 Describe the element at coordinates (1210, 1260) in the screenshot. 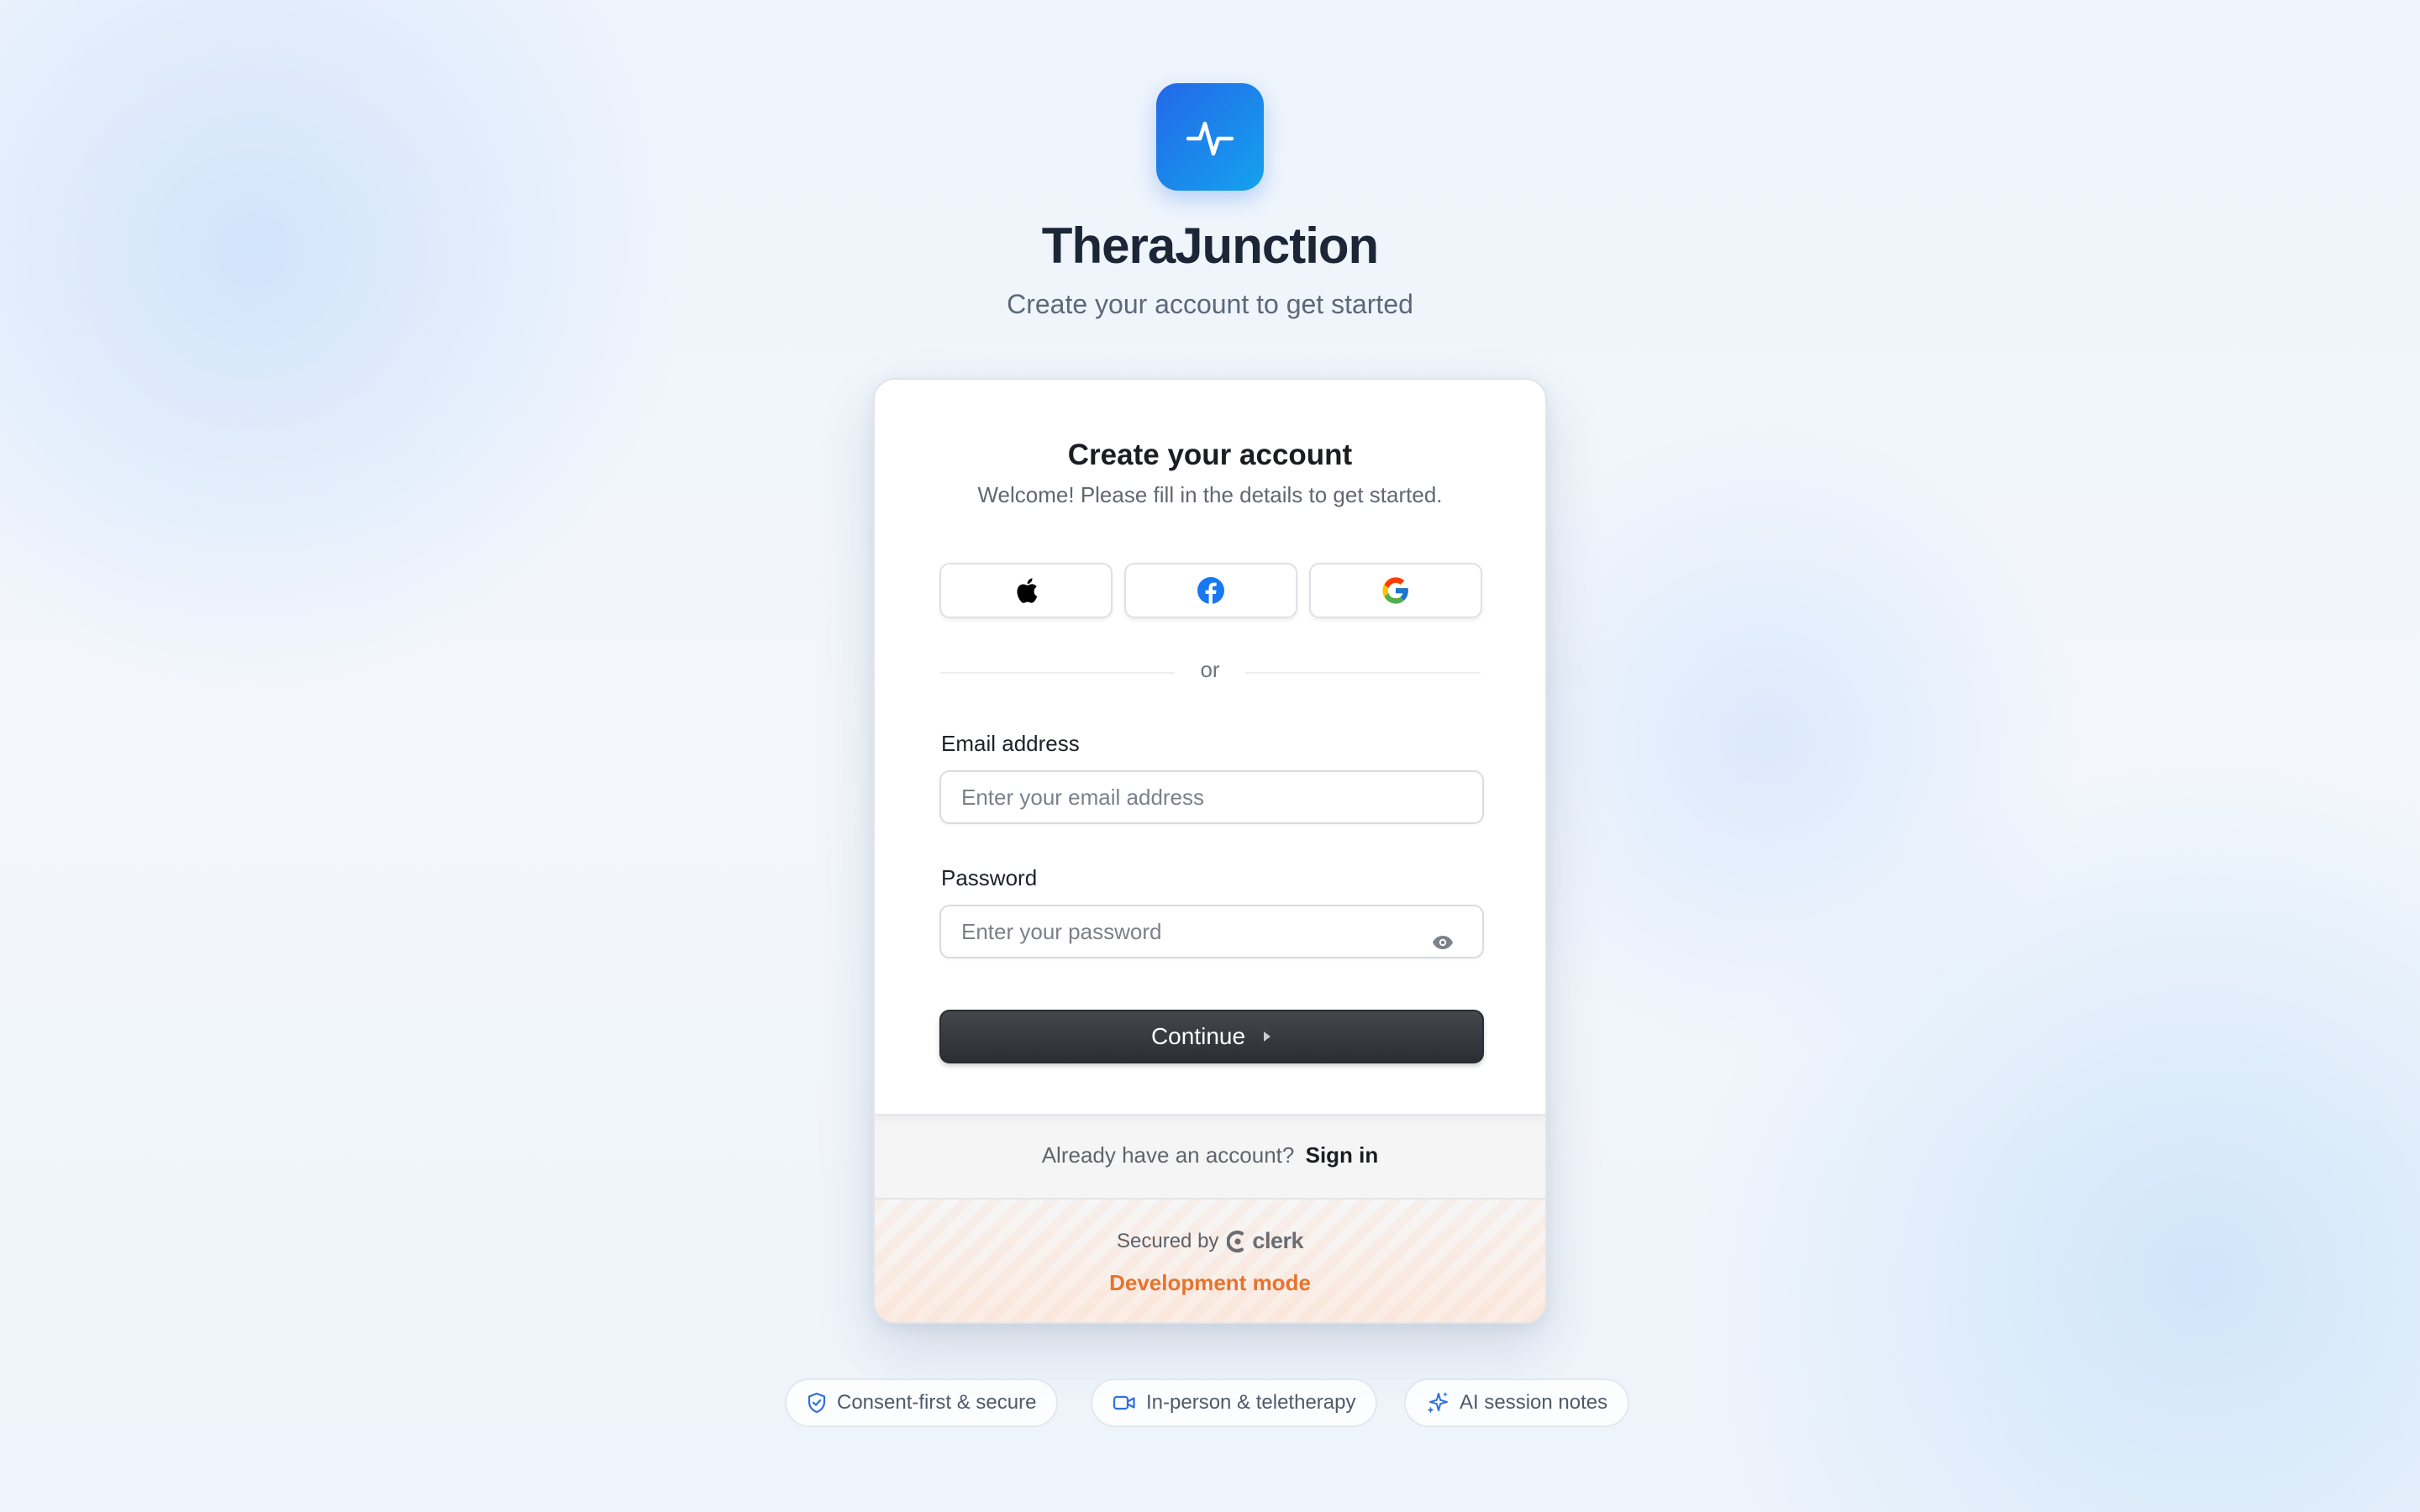

I see `card-footer: Secured by clerk Development mode` at that location.